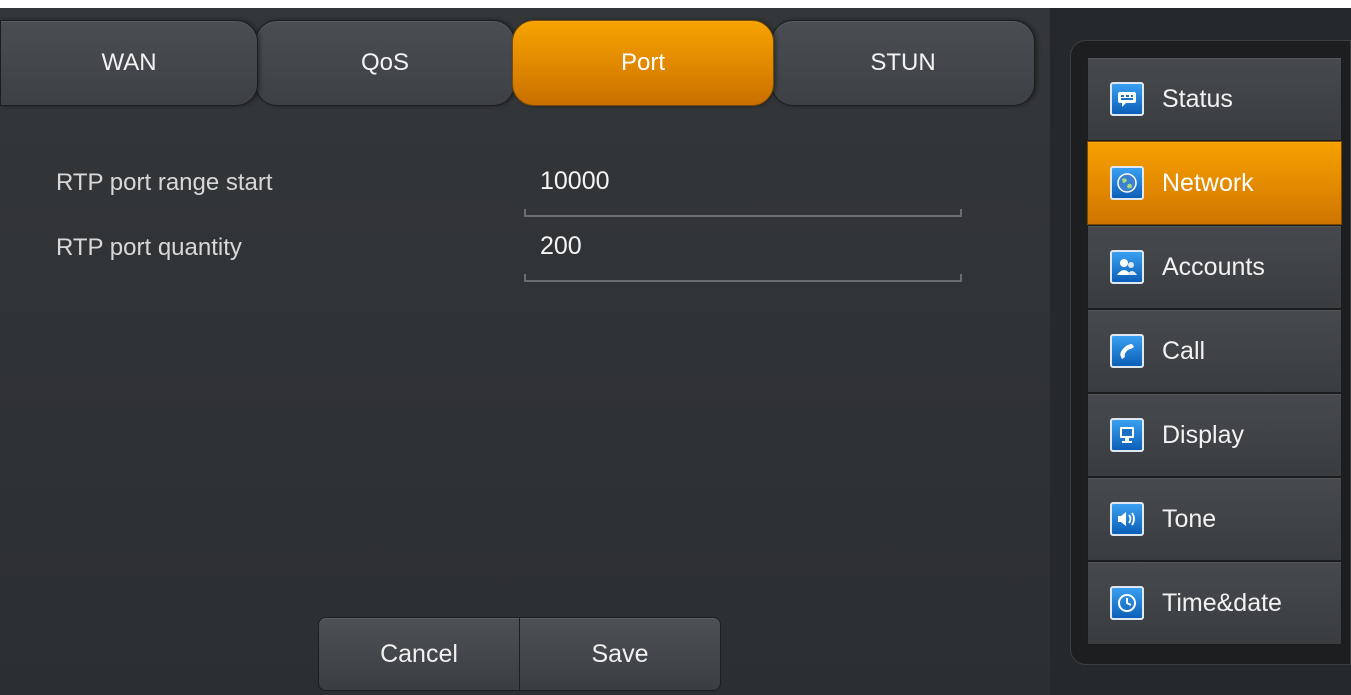 The image size is (1351, 695). What do you see at coordinates (1214, 351) in the screenshot?
I see `sidebar-item-call: Call` at bounding box center [1214, 351].